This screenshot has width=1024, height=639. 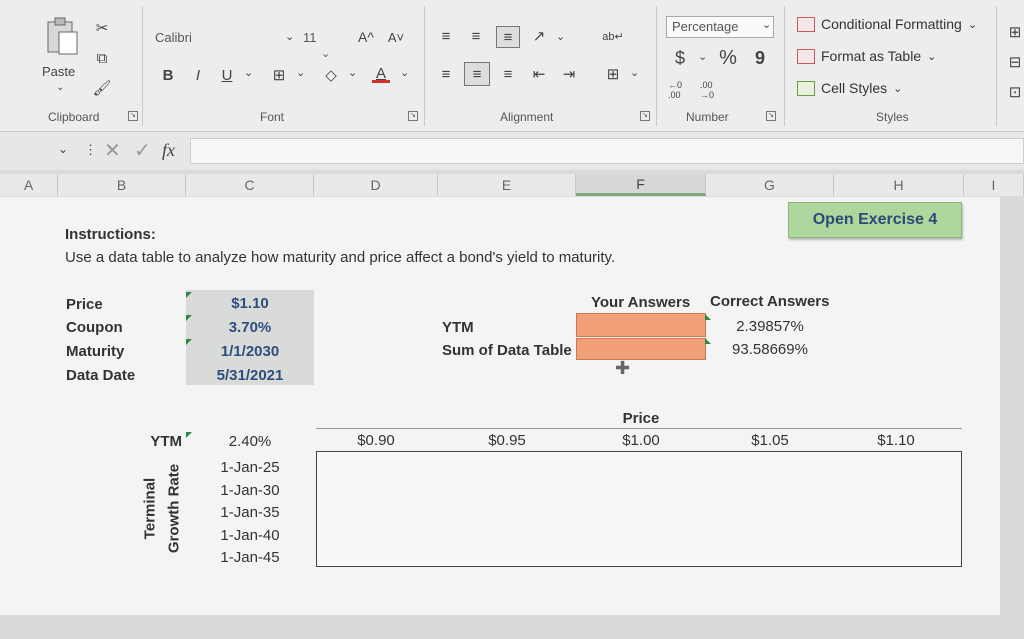 I want to click on date-row-5: 1-Jan-45, so click(x=250, y=557).